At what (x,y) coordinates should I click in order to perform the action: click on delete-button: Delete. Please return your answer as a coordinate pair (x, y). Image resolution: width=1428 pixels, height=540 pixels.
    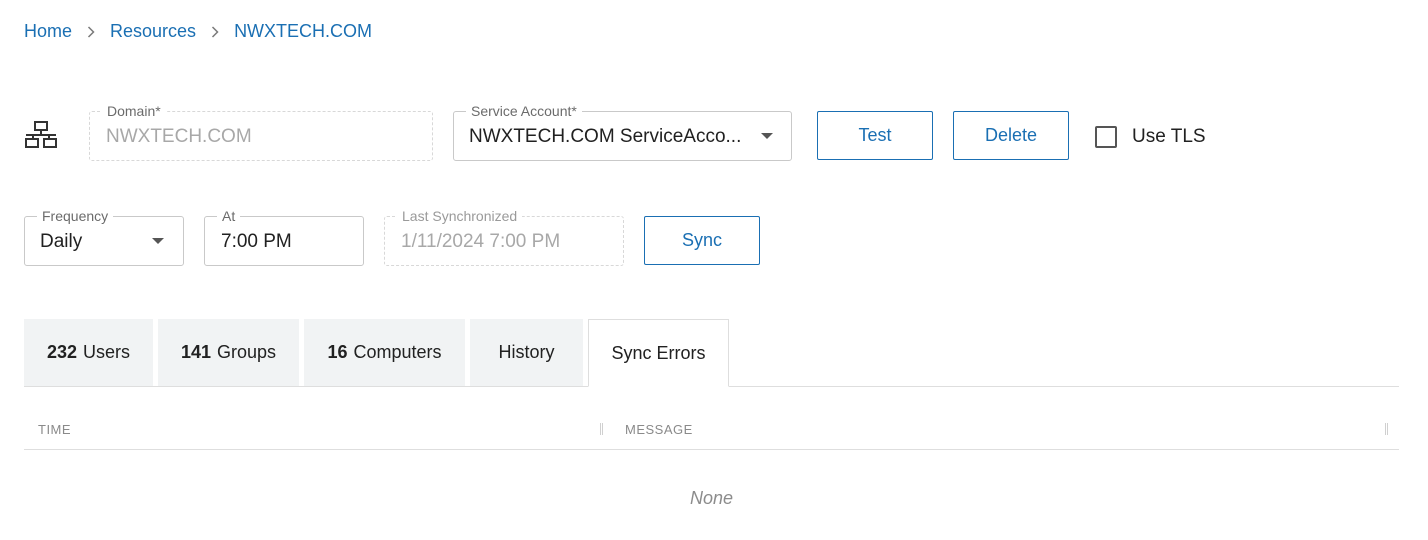
    Looking at the image, I should click on (1011, 135).